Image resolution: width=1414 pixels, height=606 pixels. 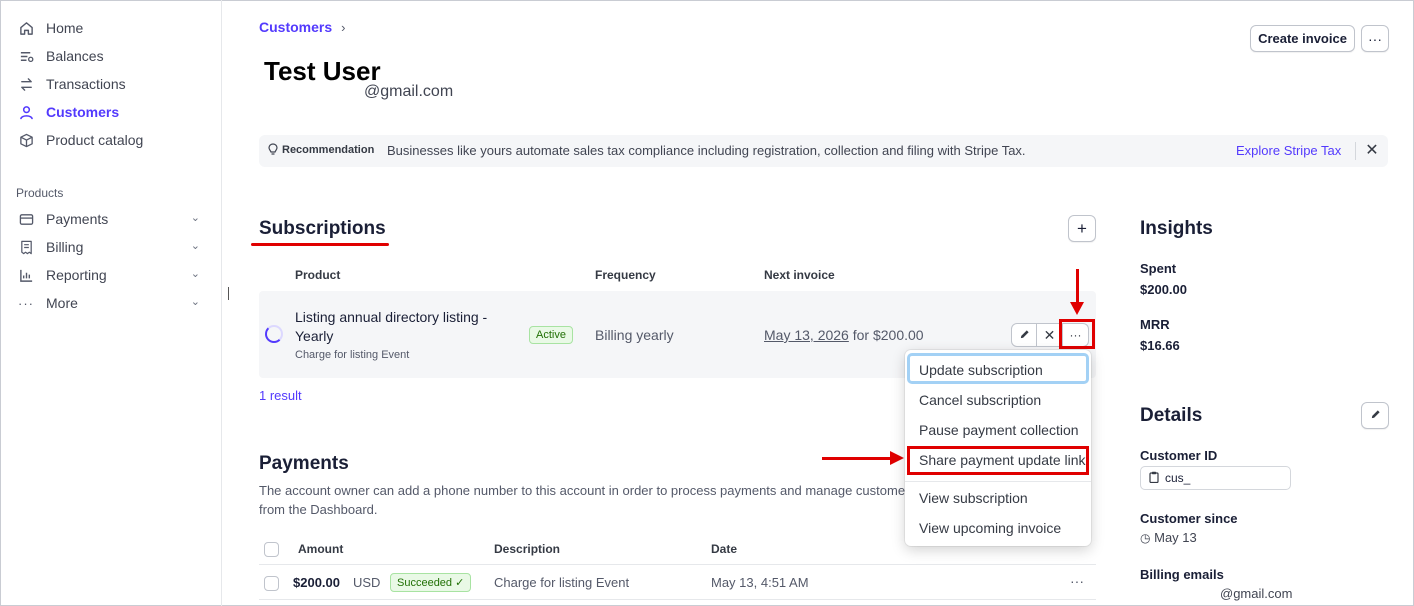 What do you see at coordinates (95, 140) in the screenshot?
I see `sidebar-item-label: Product catalog` at bounding box center [95, 140].